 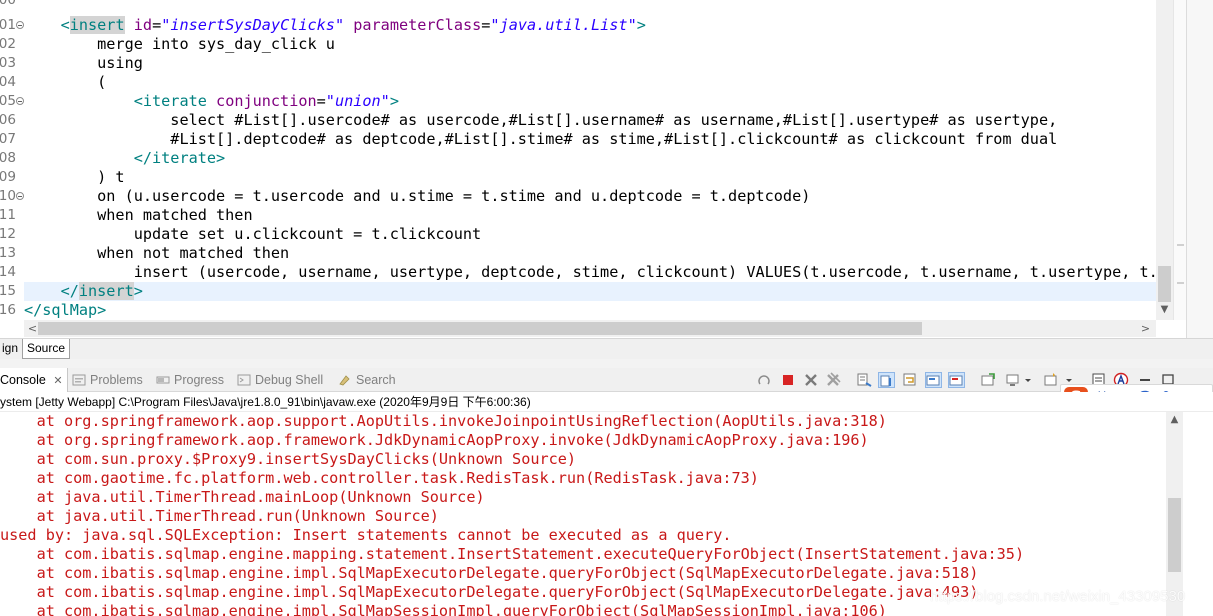 I want to click on line-number: 16, so click(x=8, y=310).